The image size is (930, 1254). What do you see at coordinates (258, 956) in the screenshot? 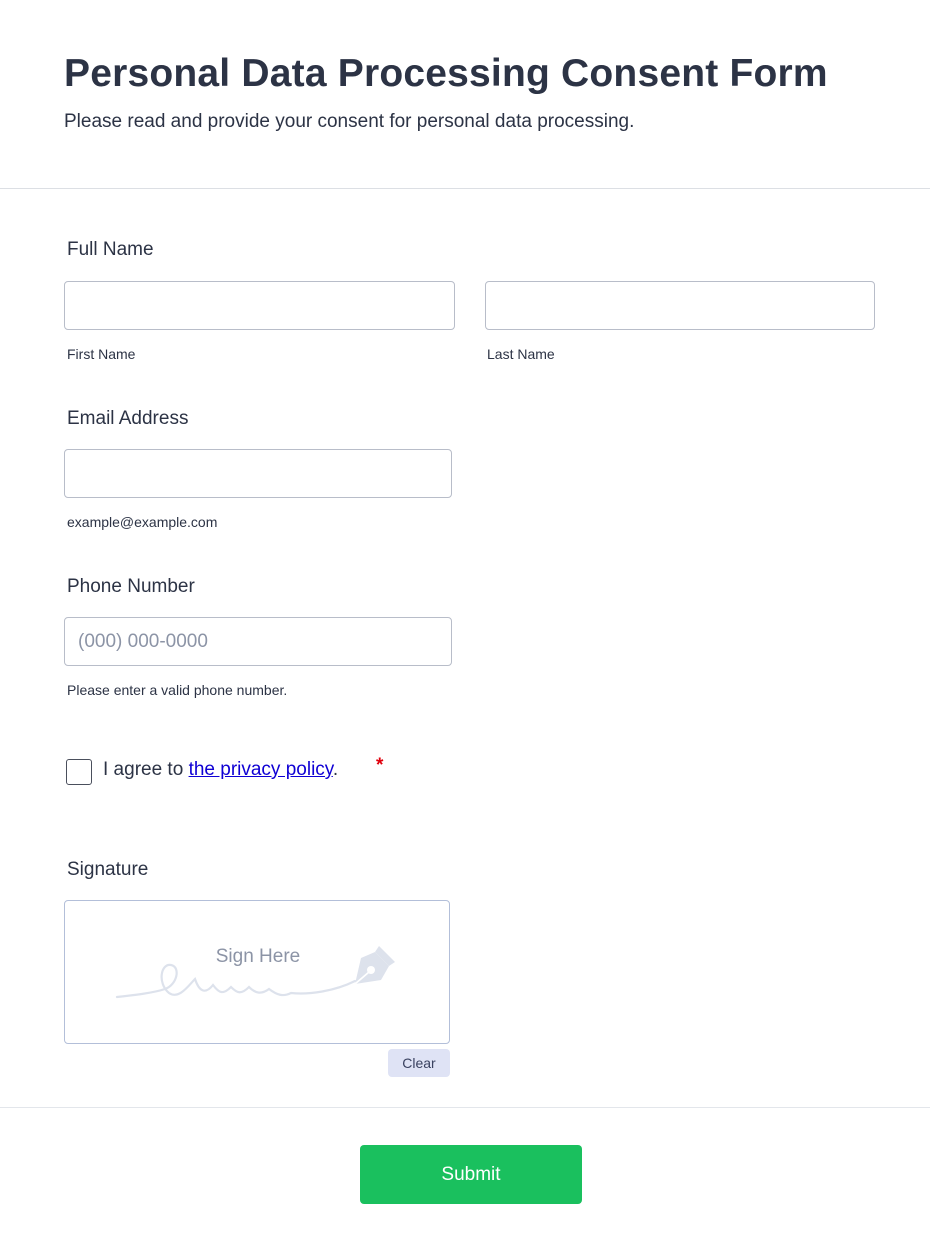
I see `sign-here-prompt: Sign Here` at bounding box center [258, 956].